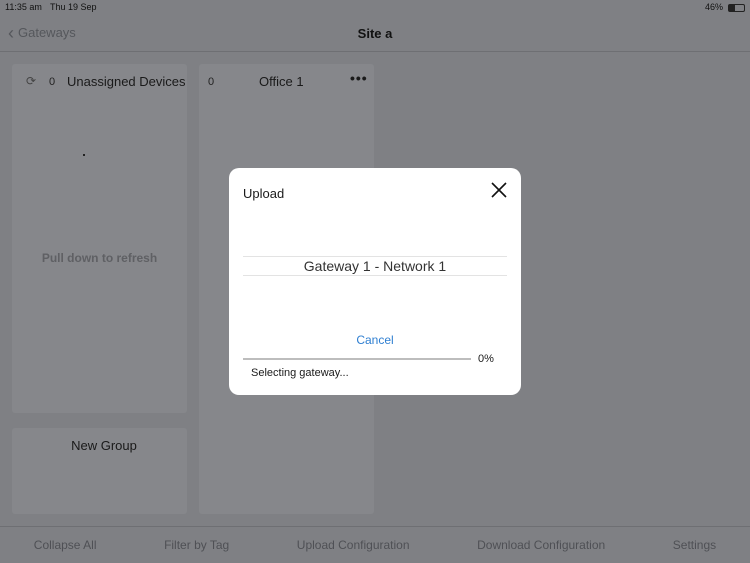  I want to click on settings-button: Settings, so click(694, 545).